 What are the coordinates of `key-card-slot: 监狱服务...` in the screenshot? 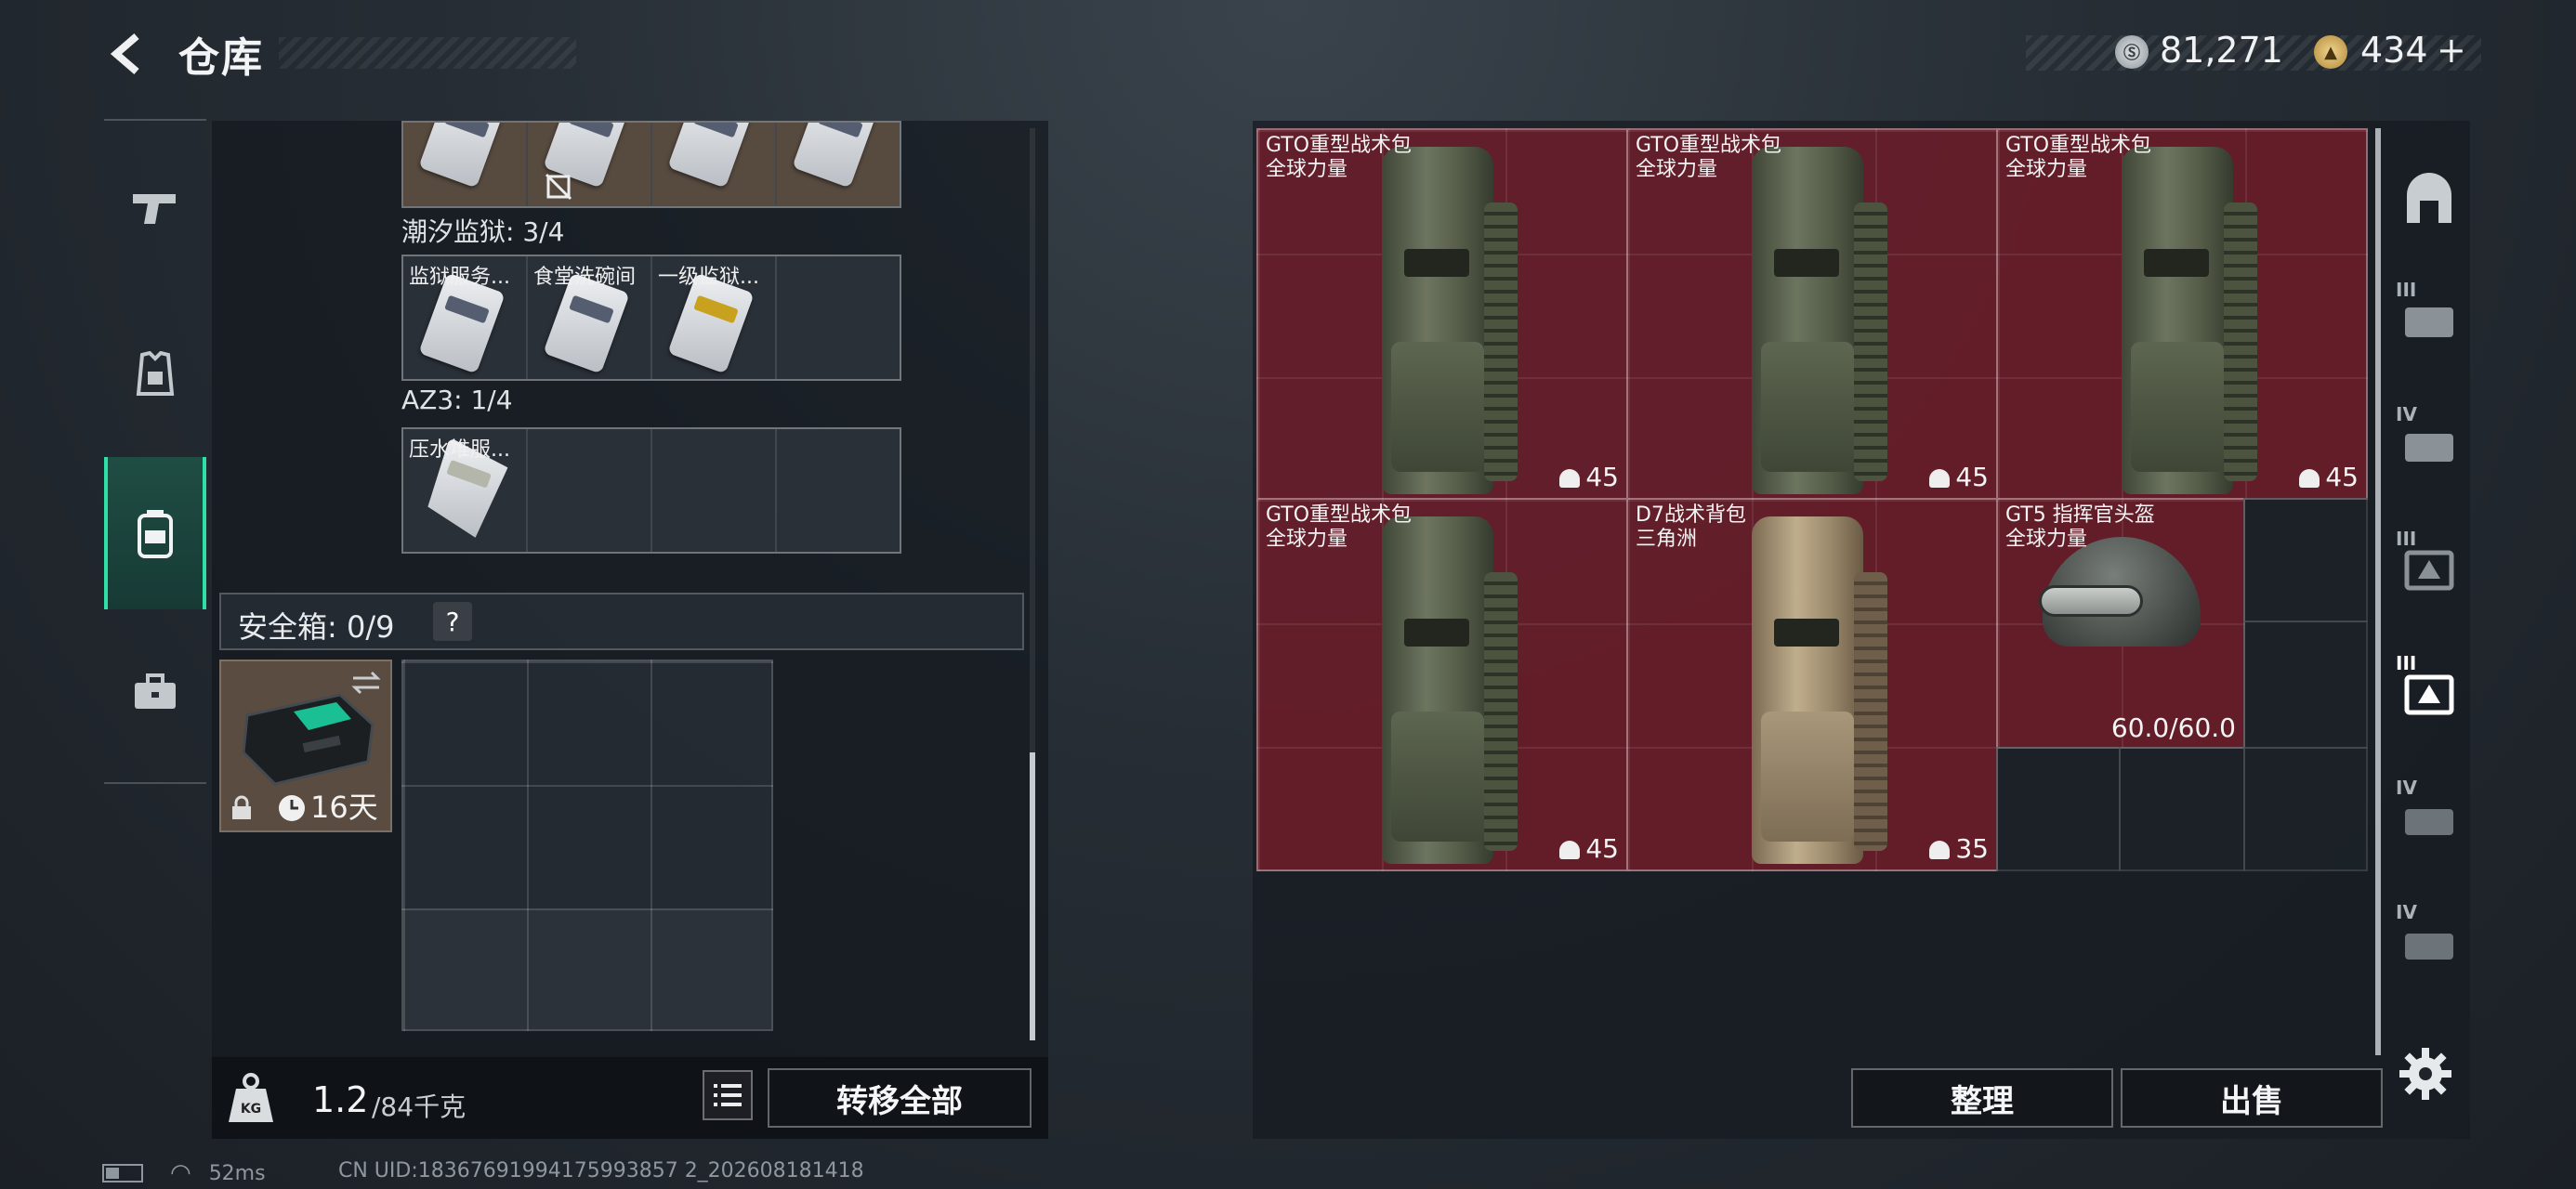 It's located at (464, 317).